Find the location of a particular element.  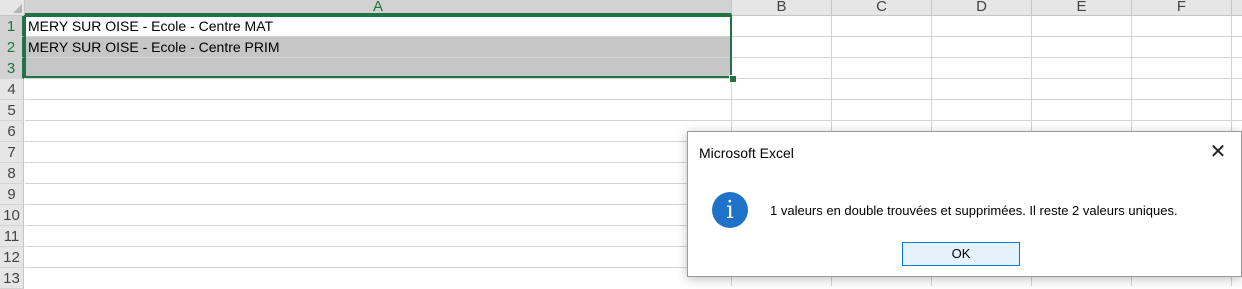

fill-handle is located at coordinates (733, 79).